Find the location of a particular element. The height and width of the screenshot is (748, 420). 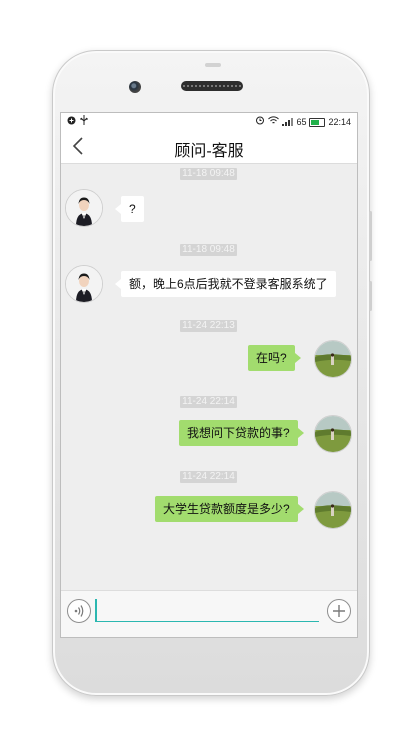

power-button is located at coordinates (370, 296).